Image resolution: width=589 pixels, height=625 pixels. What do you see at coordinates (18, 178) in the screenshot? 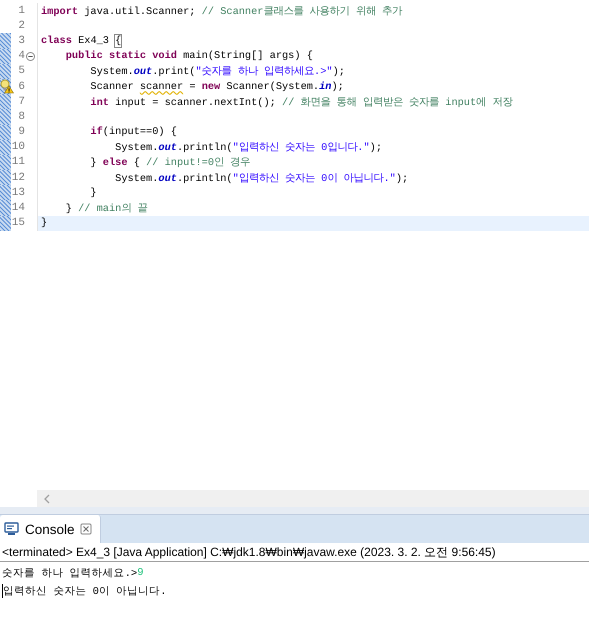
I see `line-number: 12` at bounding box center [18, 178].